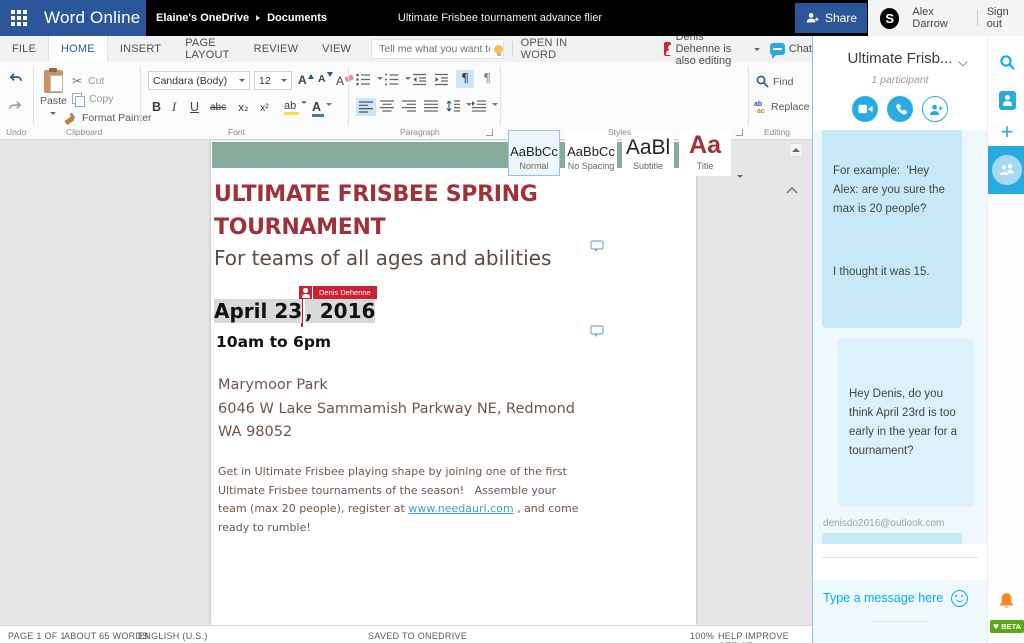 The height and width of the screenshot is (643, 1024). What do you see at coordinates (156, 107) in the screenshot?
I see `bold-button: B` at bounding box center [156, 107].